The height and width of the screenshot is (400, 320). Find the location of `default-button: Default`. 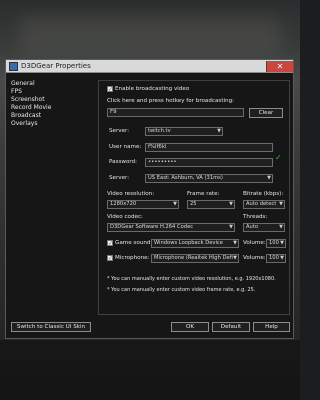

default-button: Default is located at coordinates (231, 327).